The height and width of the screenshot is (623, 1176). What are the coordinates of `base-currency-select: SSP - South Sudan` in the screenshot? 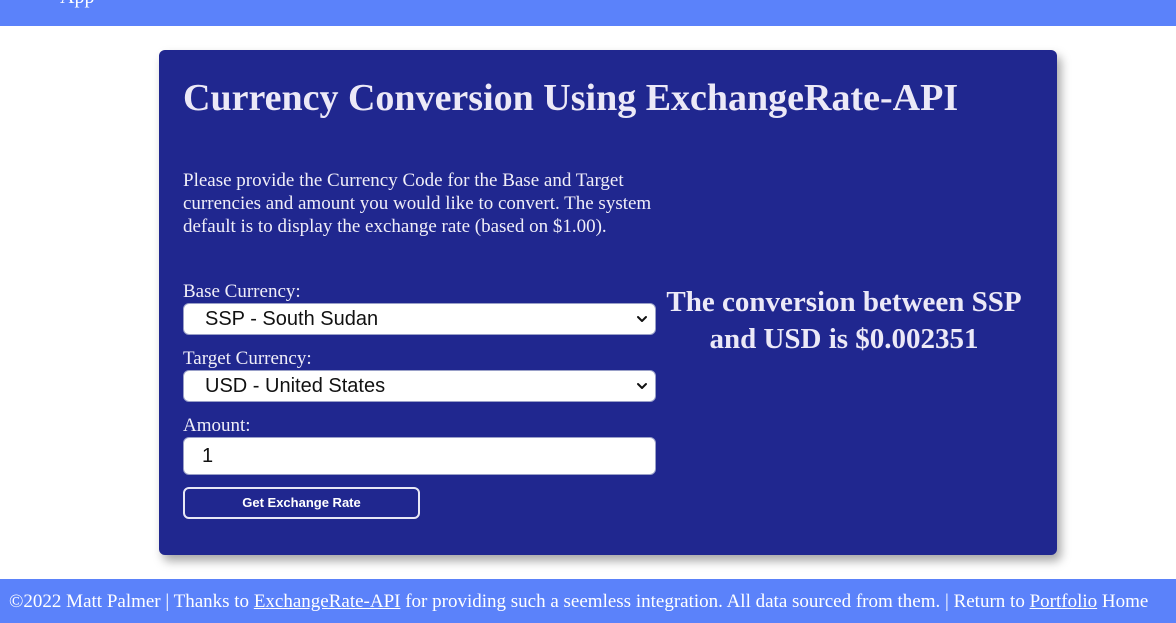 It's located at (419, 319).